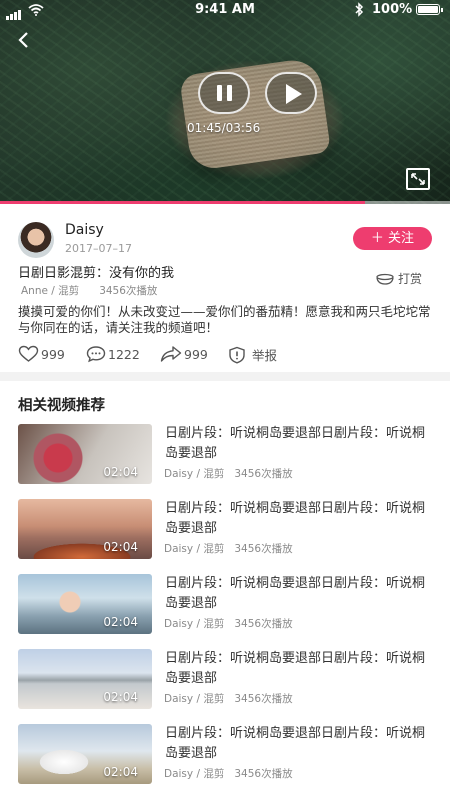 Image resolution: width=450 pixels, height=800 pixels. I want to click on share-button: 999, so click(184, 354).